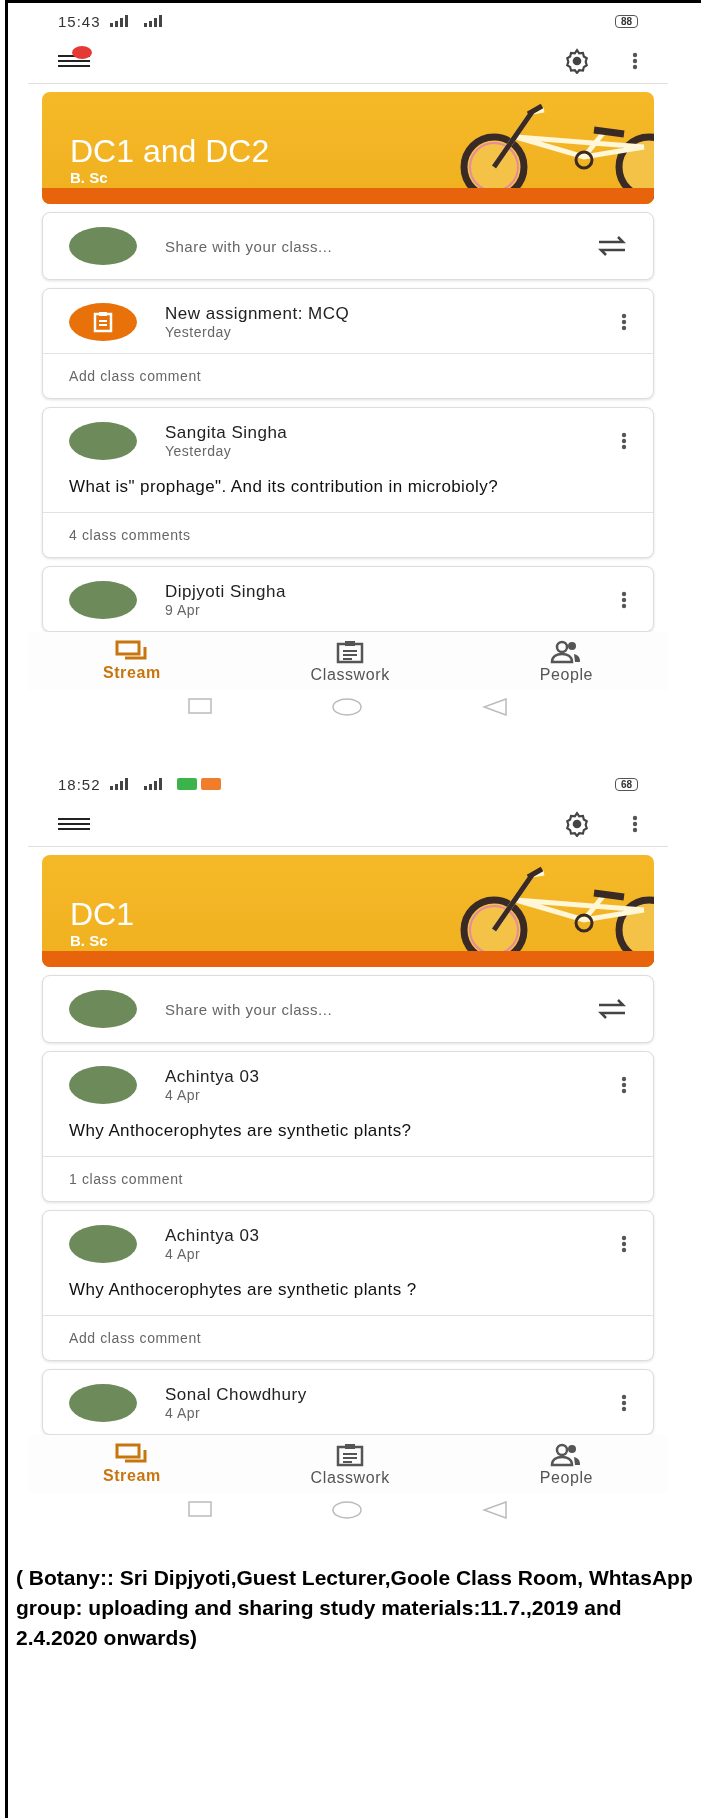  What do you see at coordinates (227, 433) in the screenshot?
I see `author-name: Sangita Singha` at bounding box center [227, 433].